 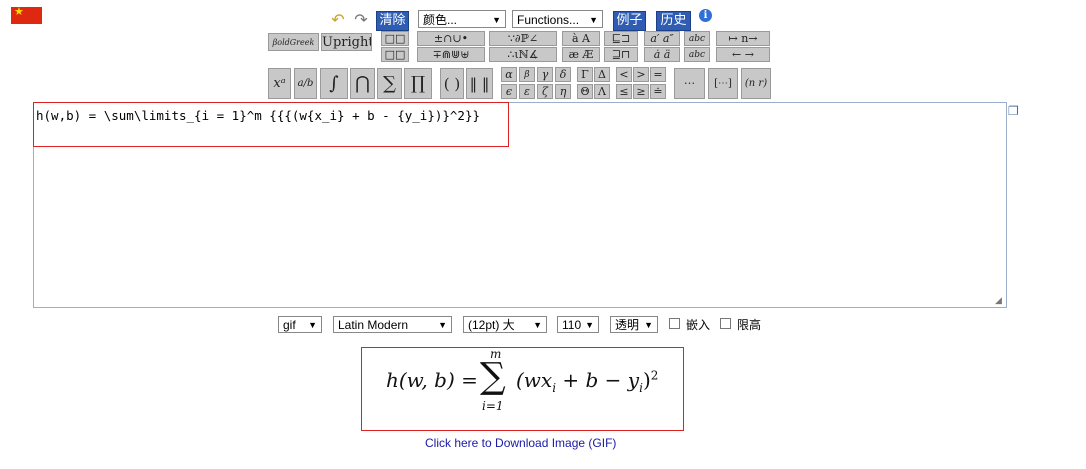 I want to click on china-flag-icon: ★, so click(x=26, y=14).